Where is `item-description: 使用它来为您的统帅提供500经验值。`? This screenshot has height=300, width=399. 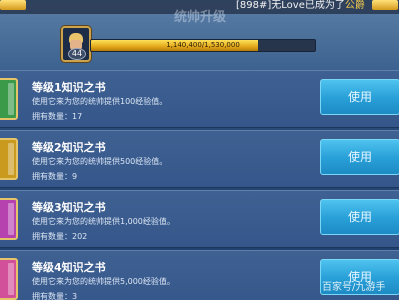 item-description: 使用它来为您的统帅提供500经验值。 is located at coordinates (100, 161).